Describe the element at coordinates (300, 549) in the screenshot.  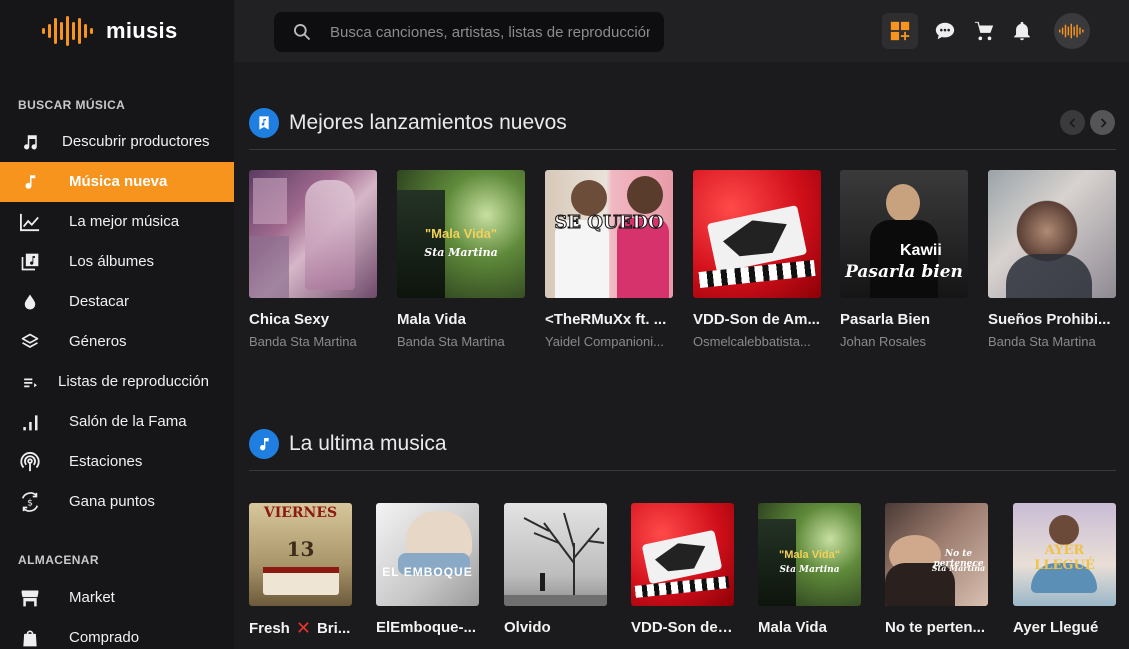
I see `cover-subtext: 13` at that location.